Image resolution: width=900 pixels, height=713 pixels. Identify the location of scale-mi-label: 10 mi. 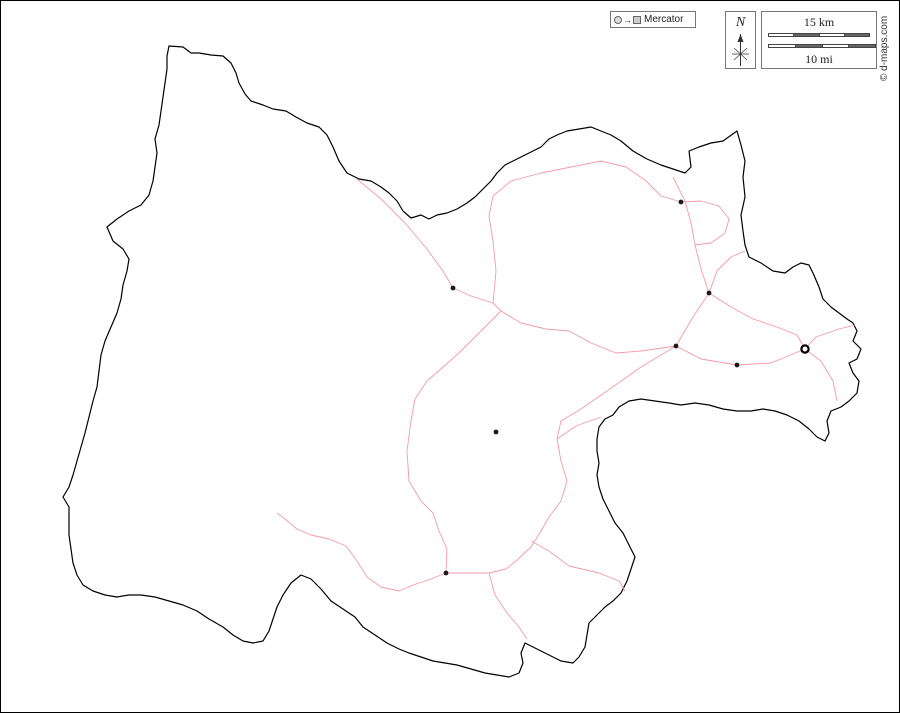
(819, 59).